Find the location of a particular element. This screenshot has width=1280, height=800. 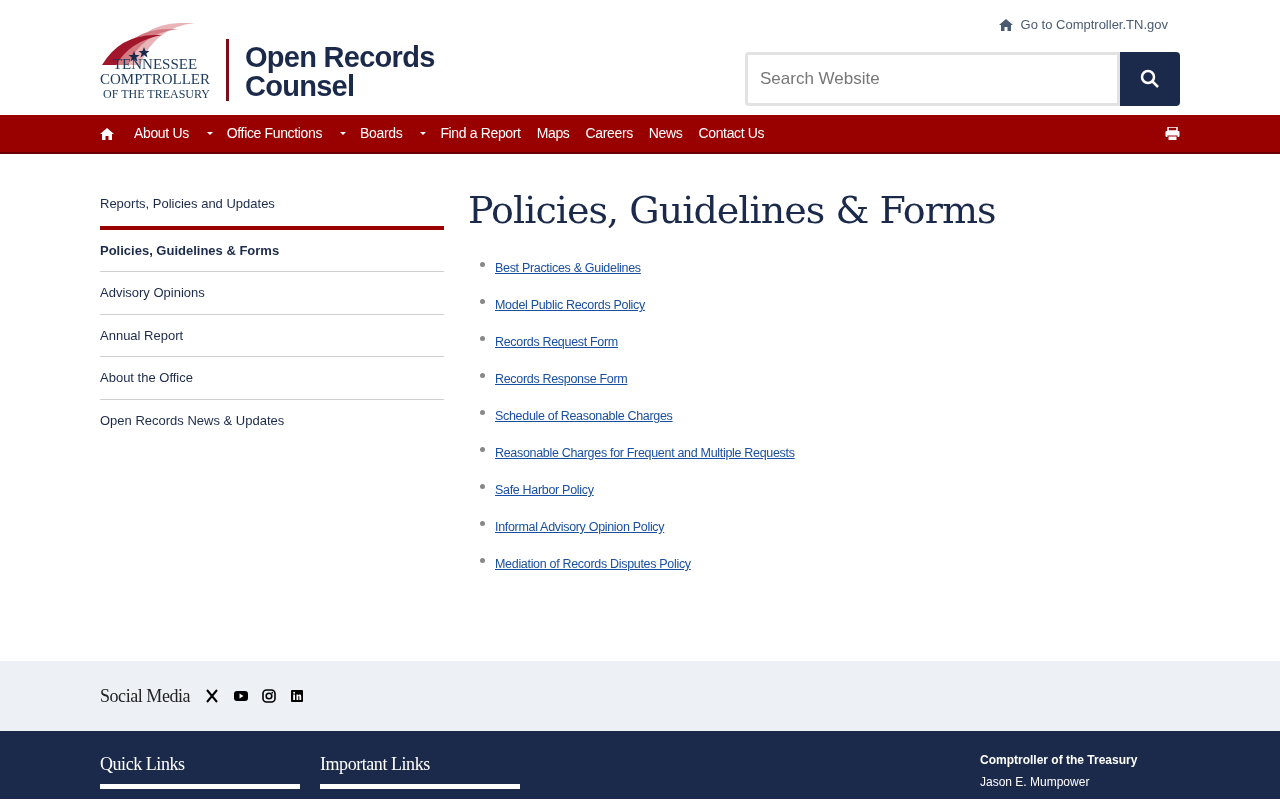

social-media-heading: Social Media is located at coordinates (145, 696).